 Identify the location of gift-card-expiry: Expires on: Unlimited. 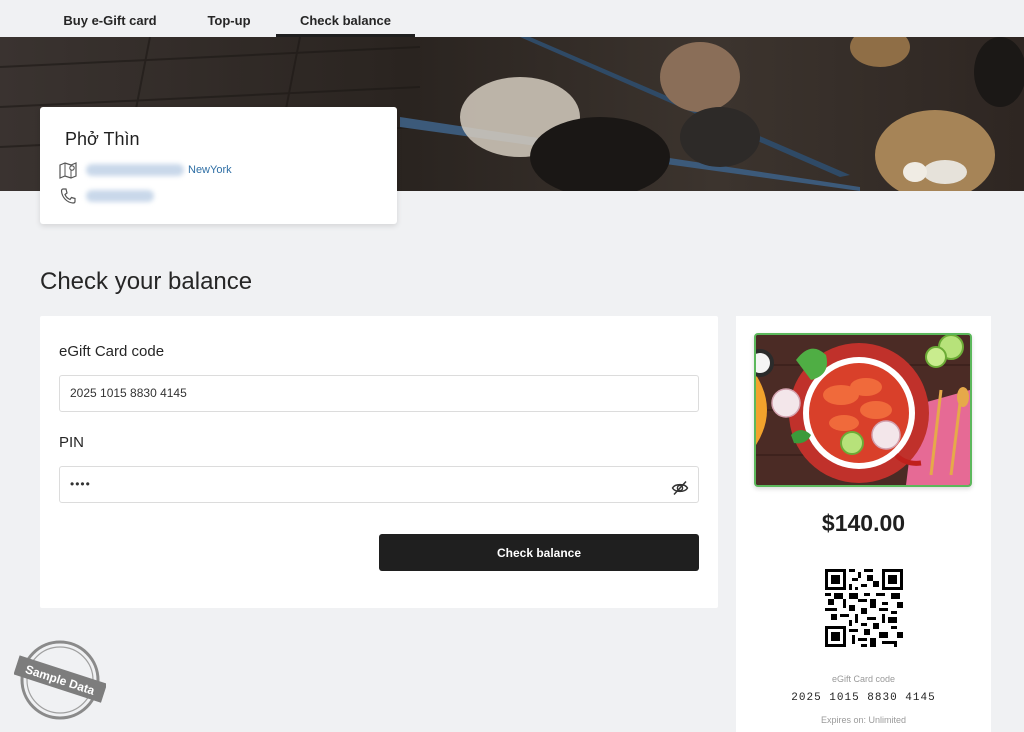
(863, 720).